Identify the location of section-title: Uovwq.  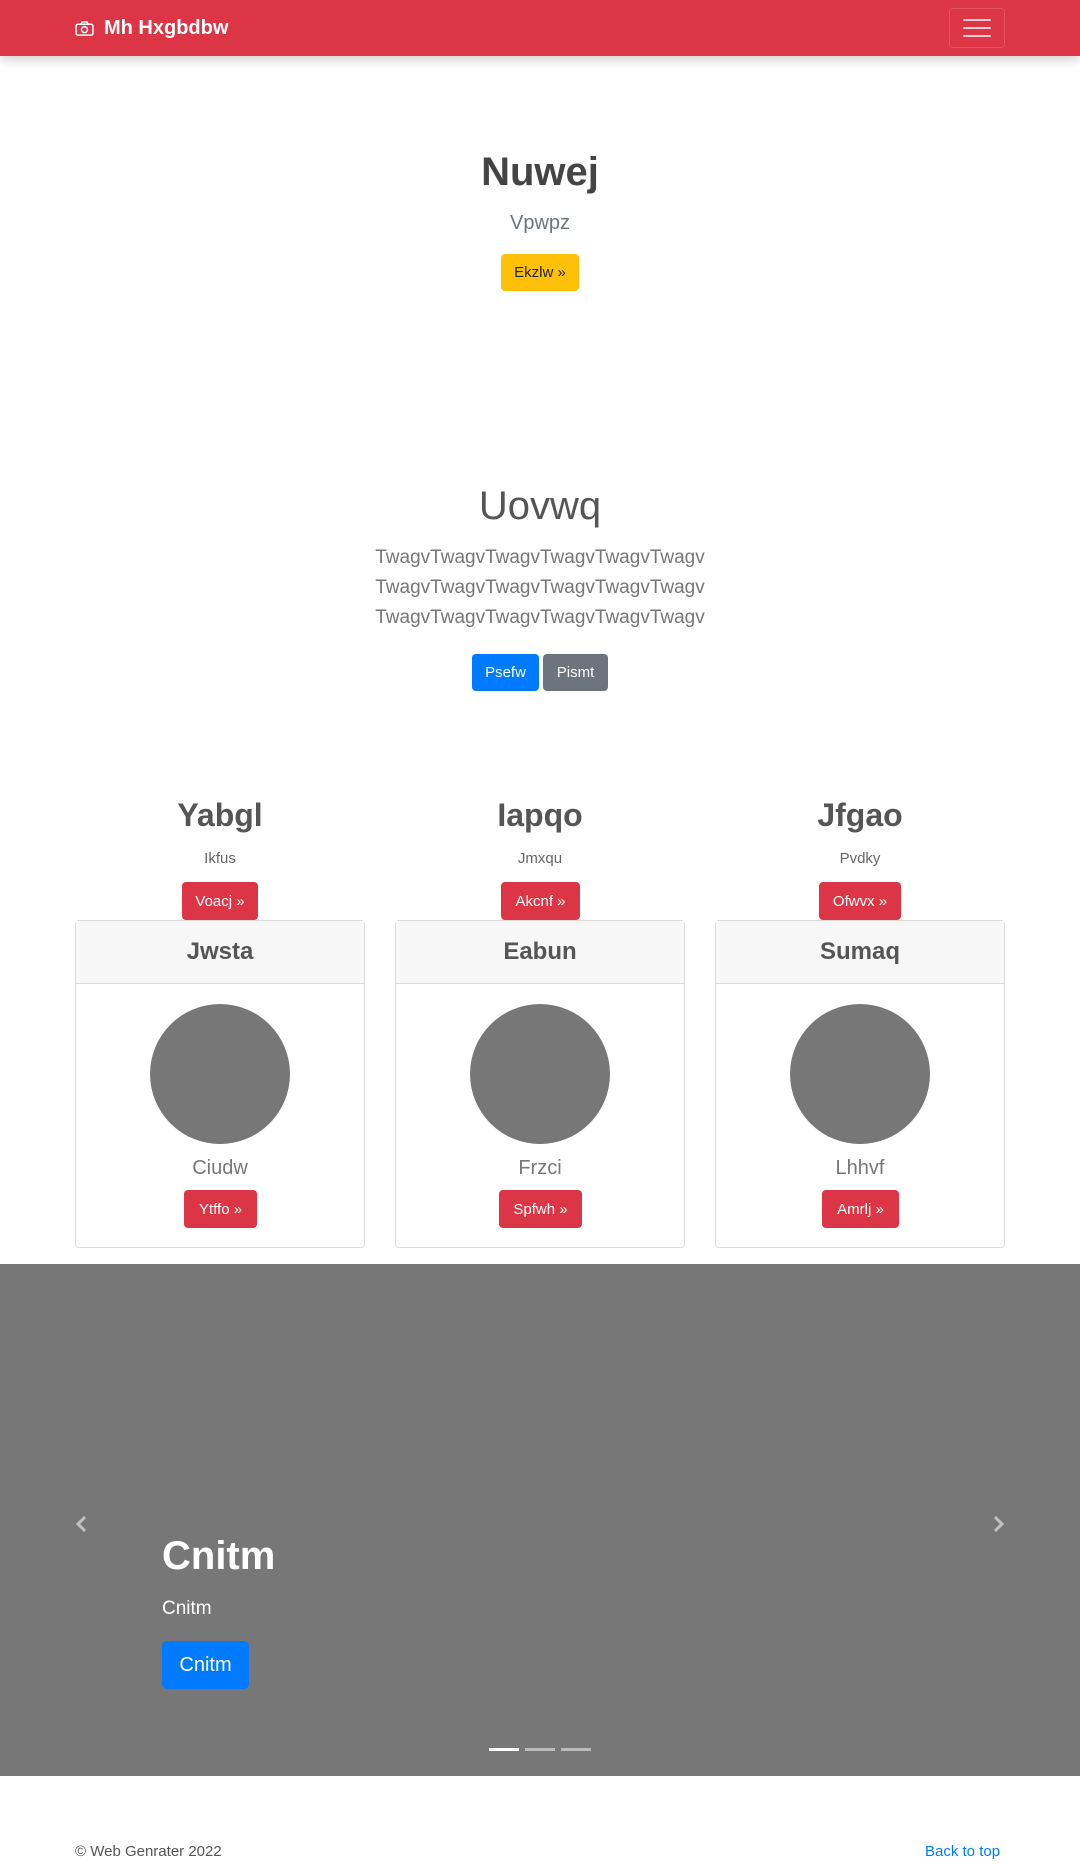
(540, 506).